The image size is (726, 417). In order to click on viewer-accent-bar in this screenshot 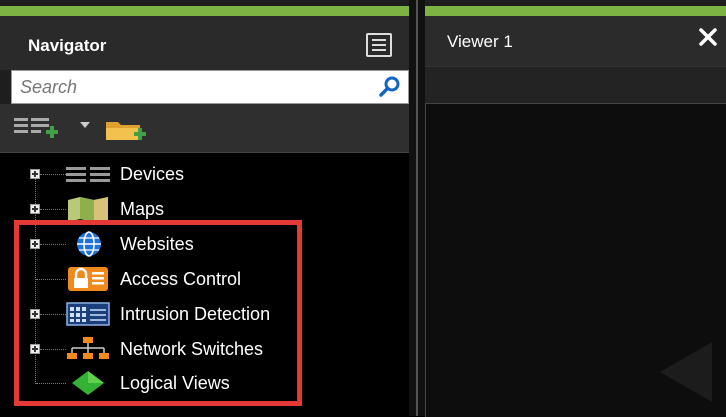, I will do `click(575, 11)`.